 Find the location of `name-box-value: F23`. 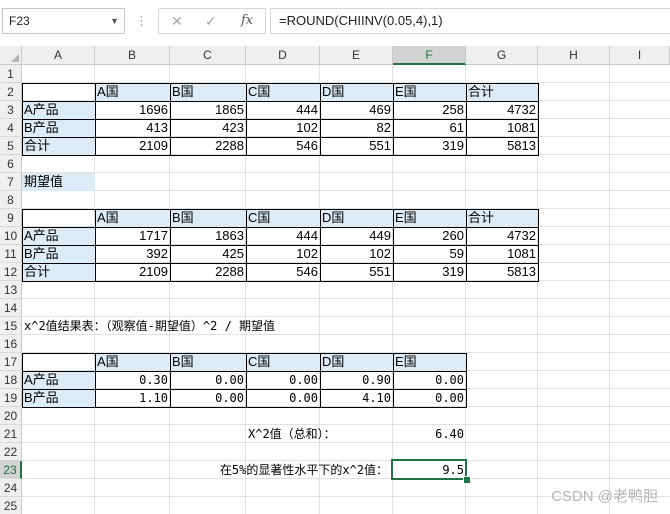

name-box-value: F23 is located at coordinates (19, 21).